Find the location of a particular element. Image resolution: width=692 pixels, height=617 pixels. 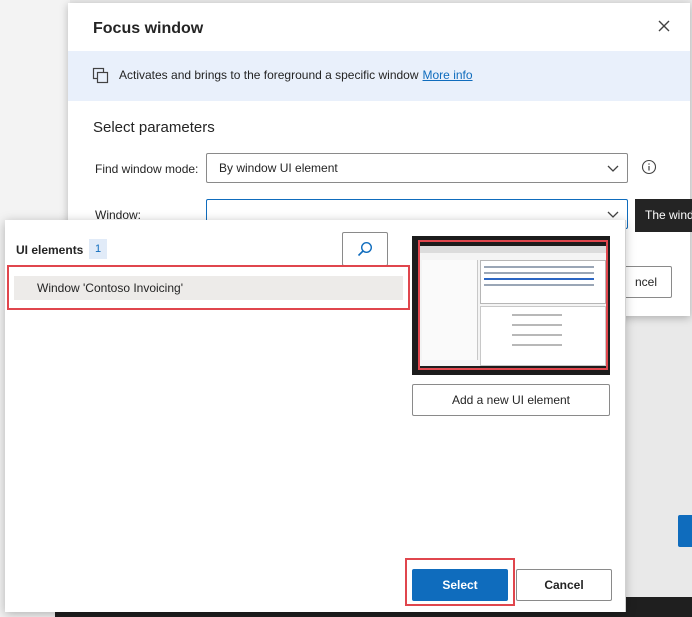

picker-heading: UI elements is located at coordinates (50, 250).